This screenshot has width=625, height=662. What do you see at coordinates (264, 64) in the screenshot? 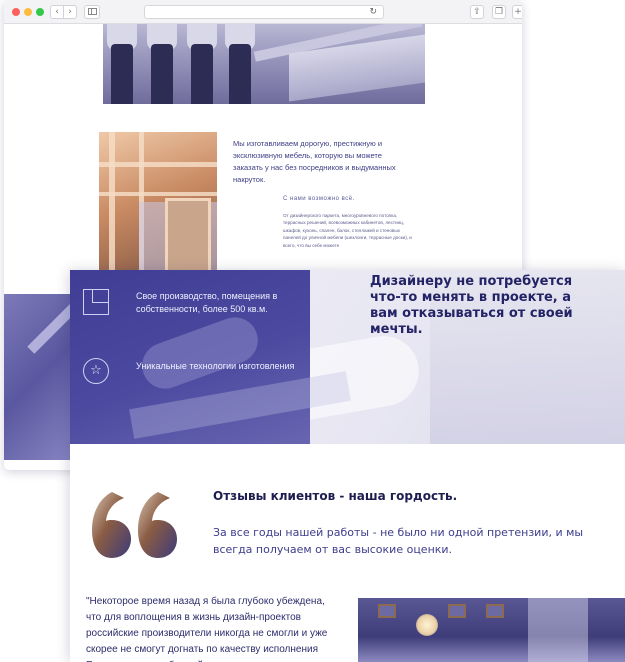
I see `team-photo` at bounding box center [264, 64].